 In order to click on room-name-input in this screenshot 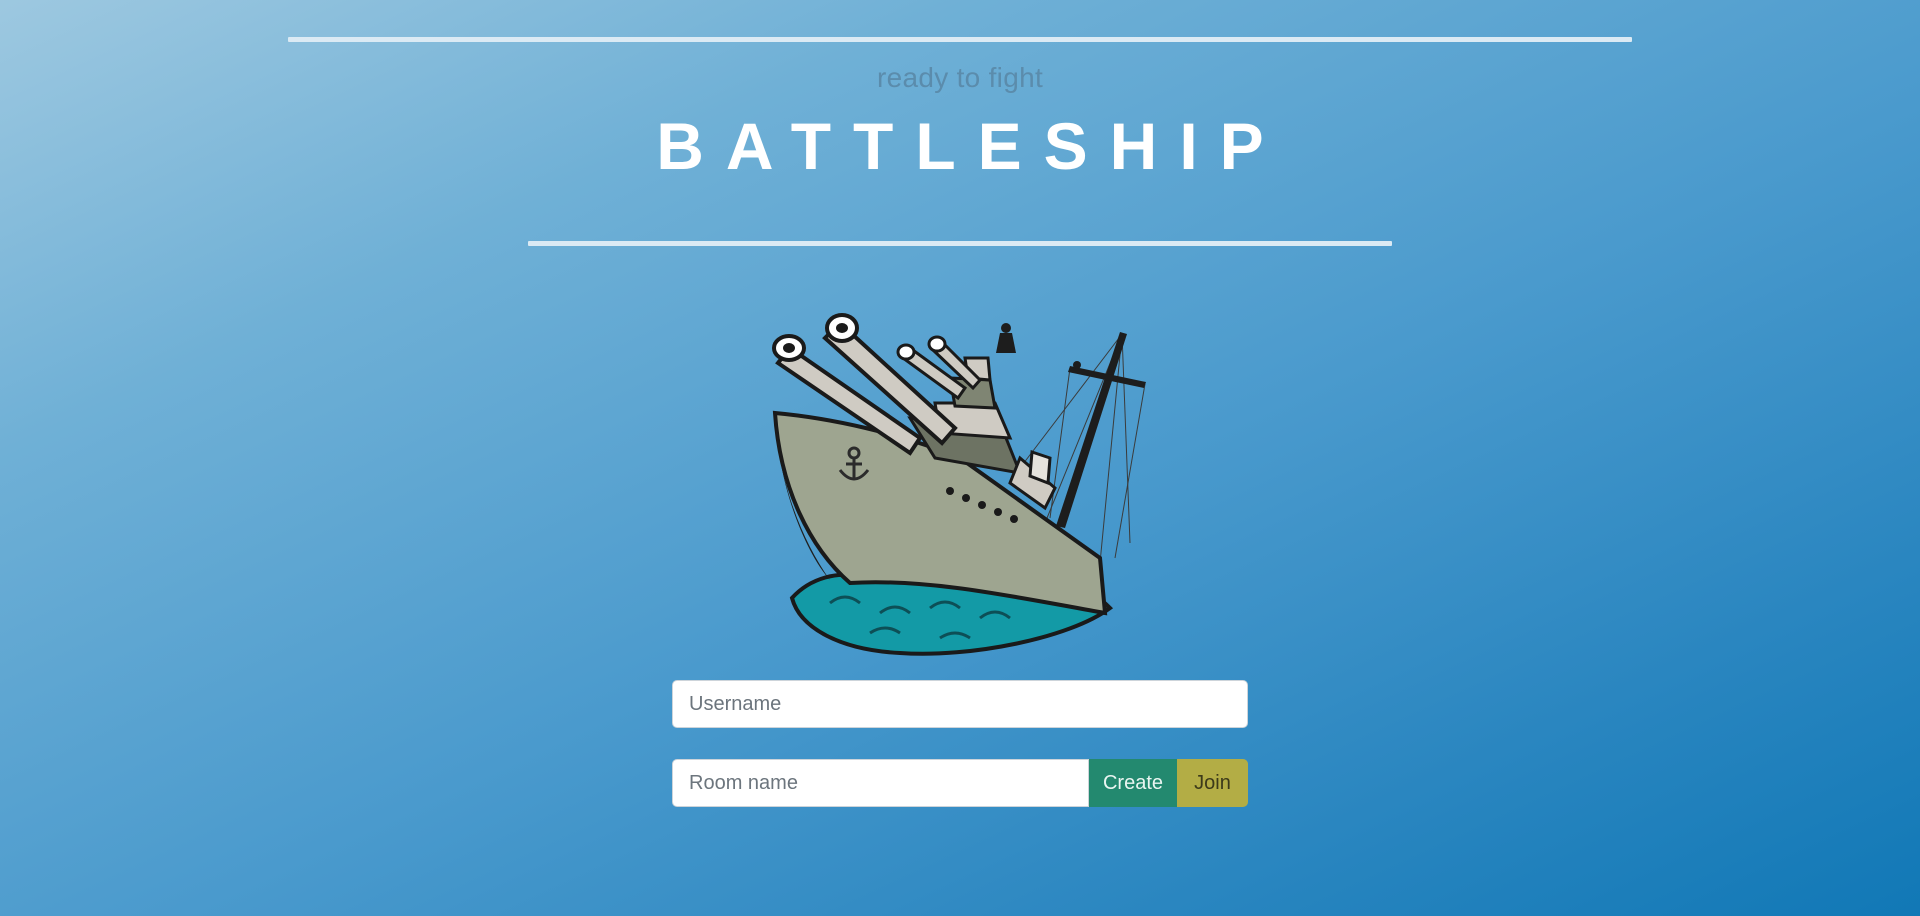, I will do `click(880, 783)`.